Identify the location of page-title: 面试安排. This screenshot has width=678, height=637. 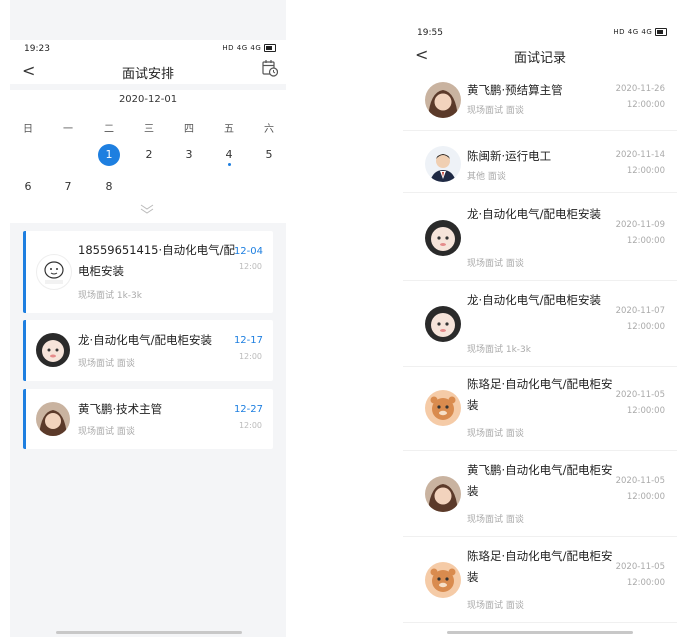
(147, 74).